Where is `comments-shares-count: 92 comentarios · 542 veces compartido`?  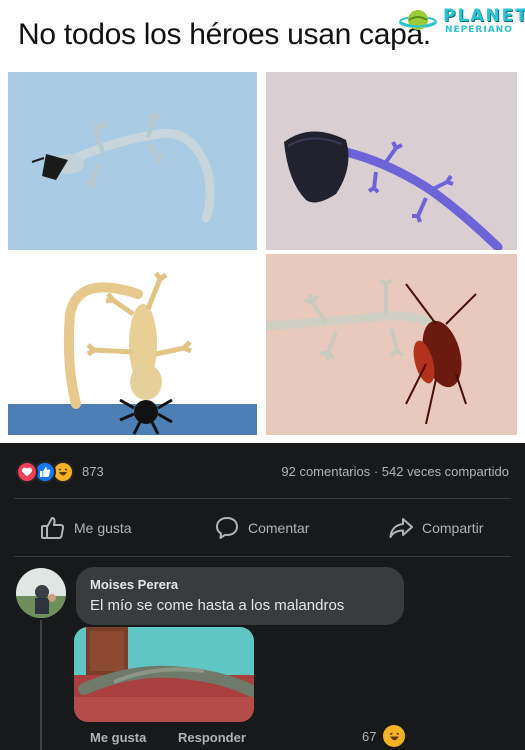
comments-shares-count: 92 comentarios · 542 veces compartido is located at coordinates (395, 471).